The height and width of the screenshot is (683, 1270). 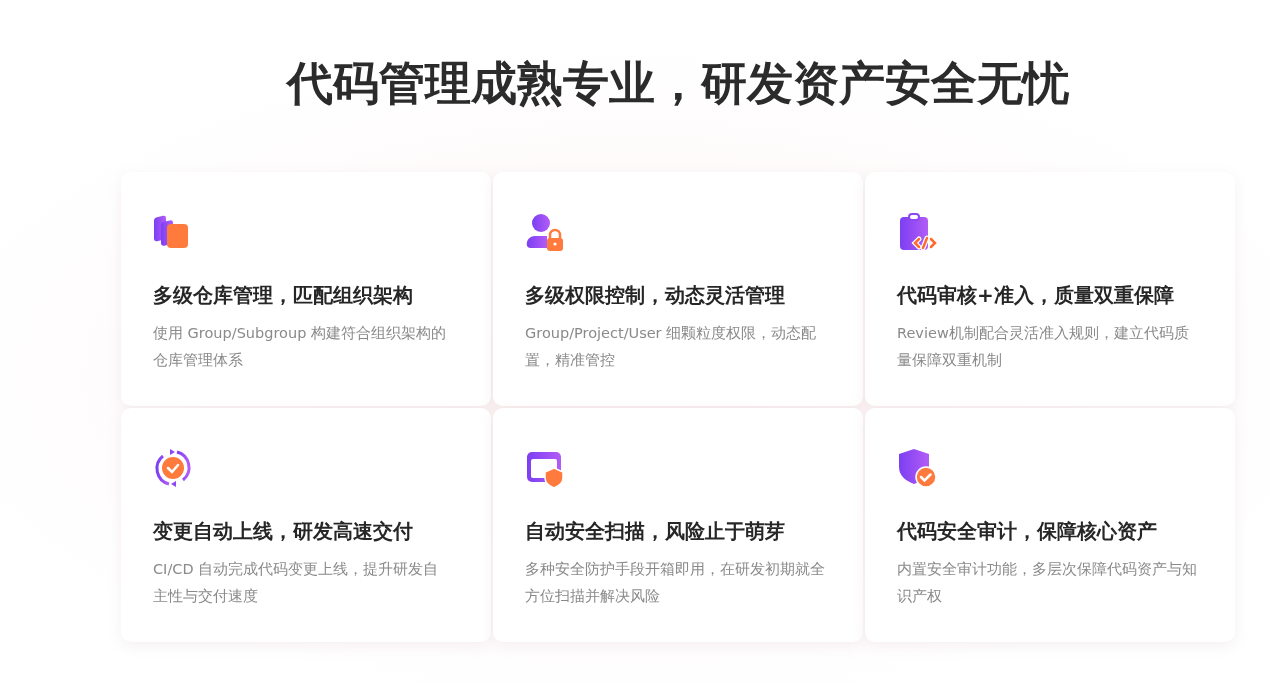 What do you see at coordinates (675, 583) in the screenshot?
I see `card-description: 多种安全防护手段开箱即用，在研发初期就全方位扫描并解决风险` at bounding box center [675, 583].